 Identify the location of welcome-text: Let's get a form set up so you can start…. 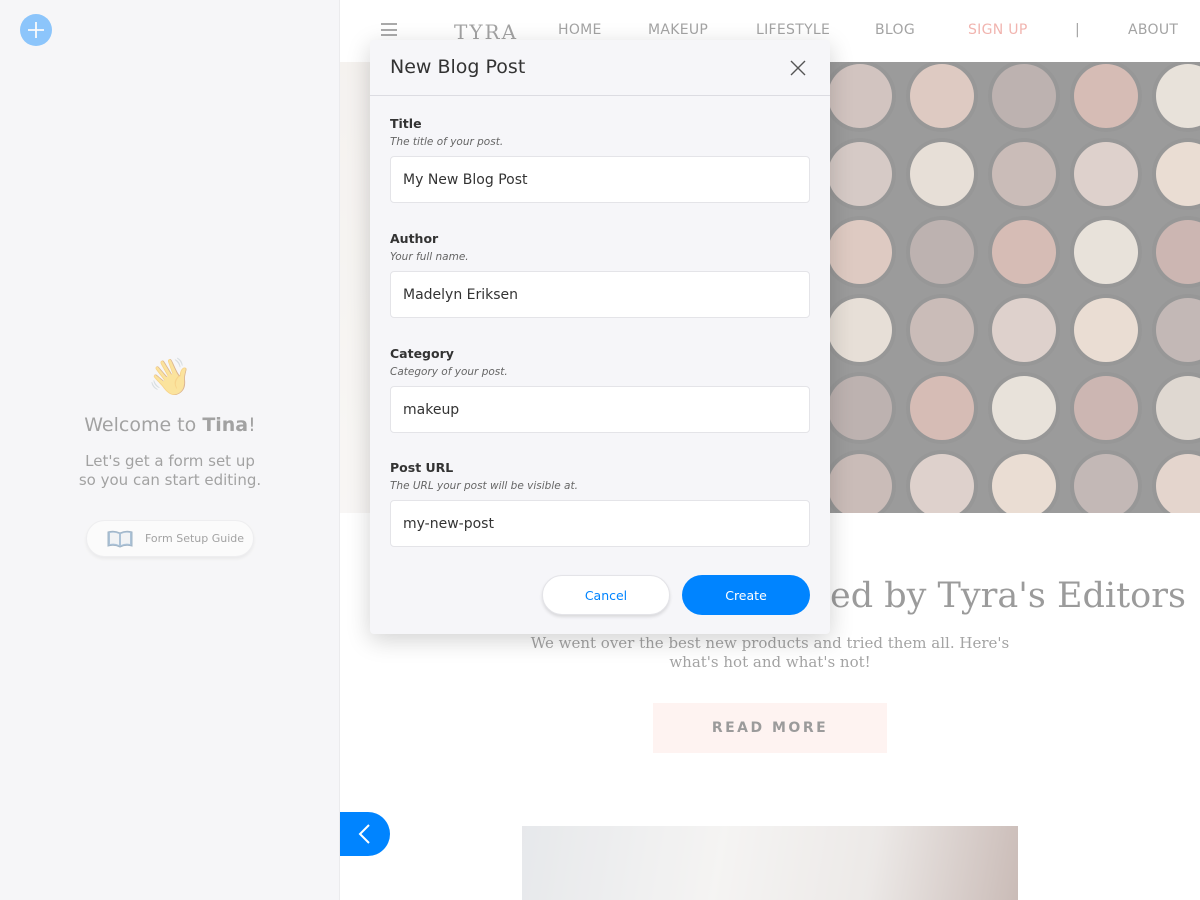
(170, 470).